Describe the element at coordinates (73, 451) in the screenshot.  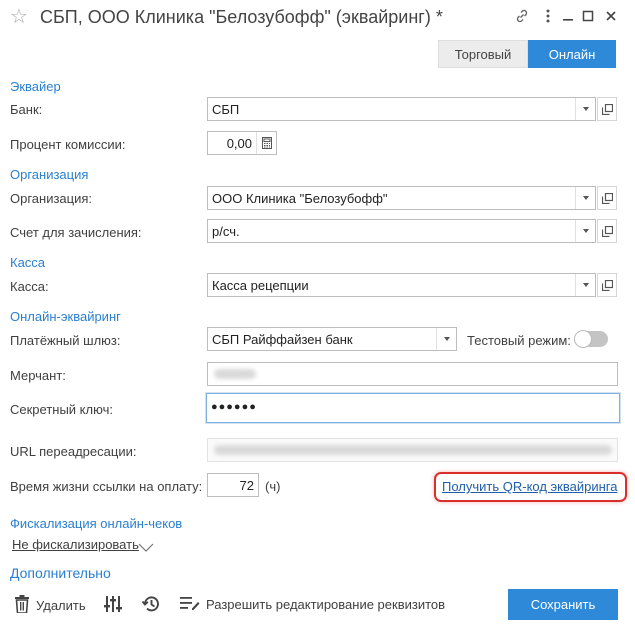
I see `redirect-url-label: URL переадресации:` at that location.